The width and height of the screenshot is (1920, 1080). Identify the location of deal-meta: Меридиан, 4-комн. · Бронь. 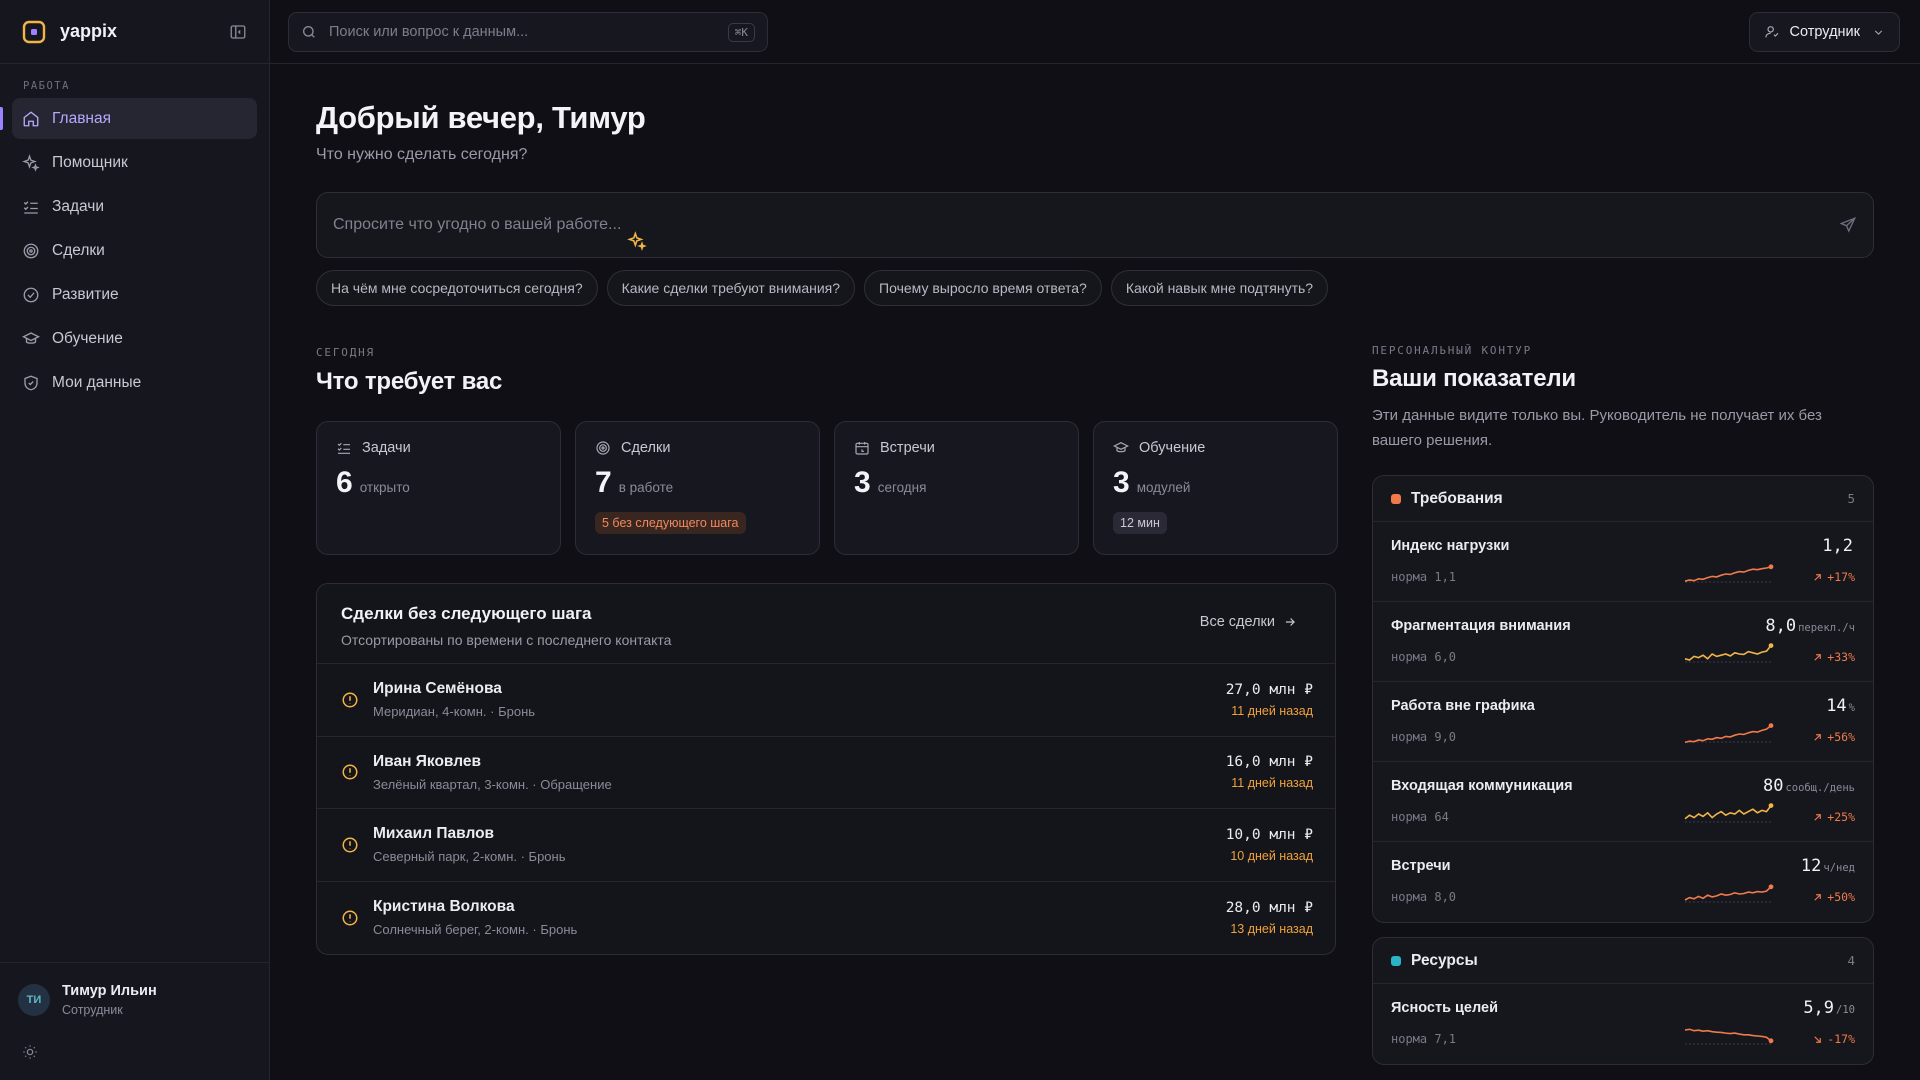
(454, 712).